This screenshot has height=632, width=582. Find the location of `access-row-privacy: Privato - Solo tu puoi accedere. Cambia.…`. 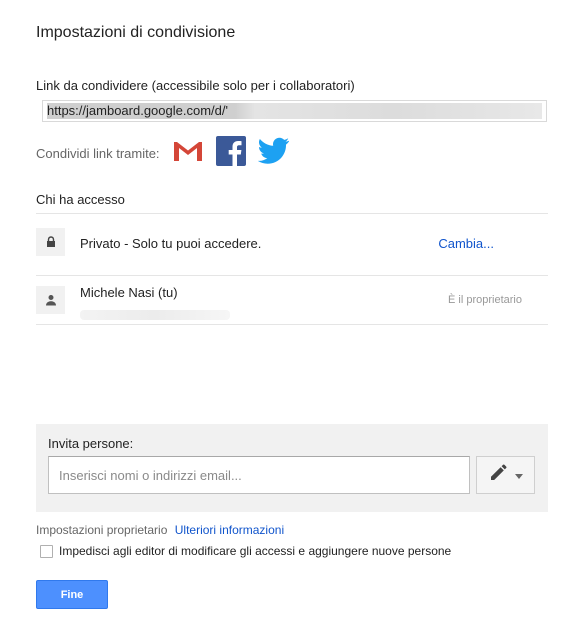

access-row-privacy: Privato - Solo tu puoi accedere. Cambia.… is located at coordinates (292, 244).